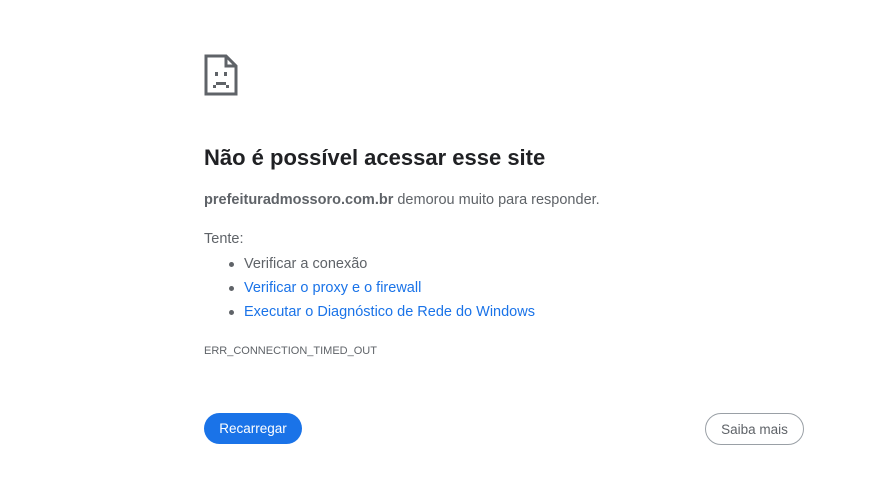 Image resolution: width=893 pixels, height=497 pixels. I want to click on sad-page-icon, so click(221, 75).